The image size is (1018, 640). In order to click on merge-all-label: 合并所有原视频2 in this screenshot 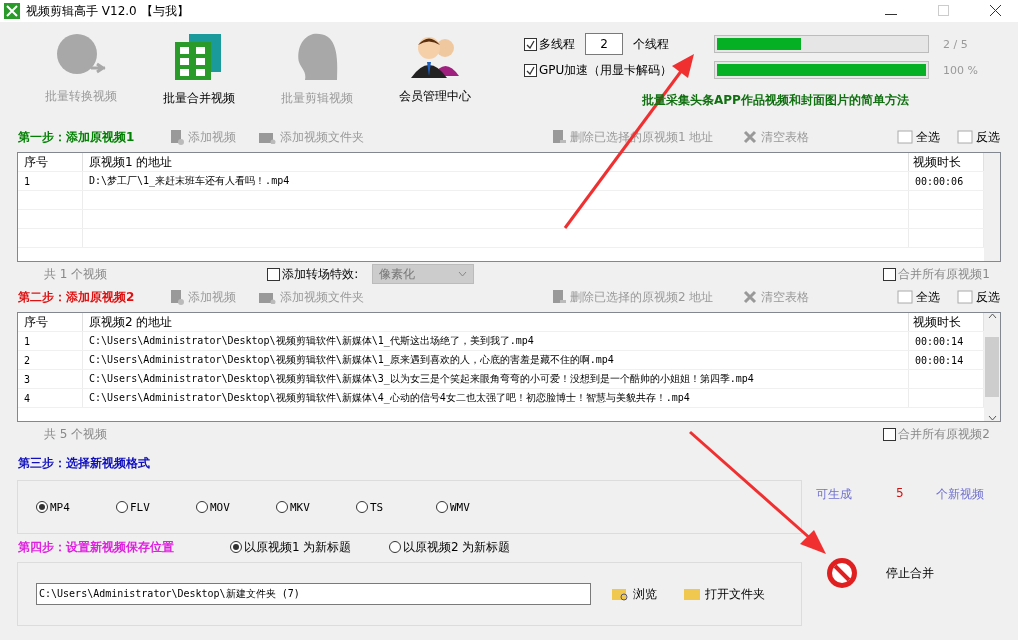, I will do `click(944, 434)`.